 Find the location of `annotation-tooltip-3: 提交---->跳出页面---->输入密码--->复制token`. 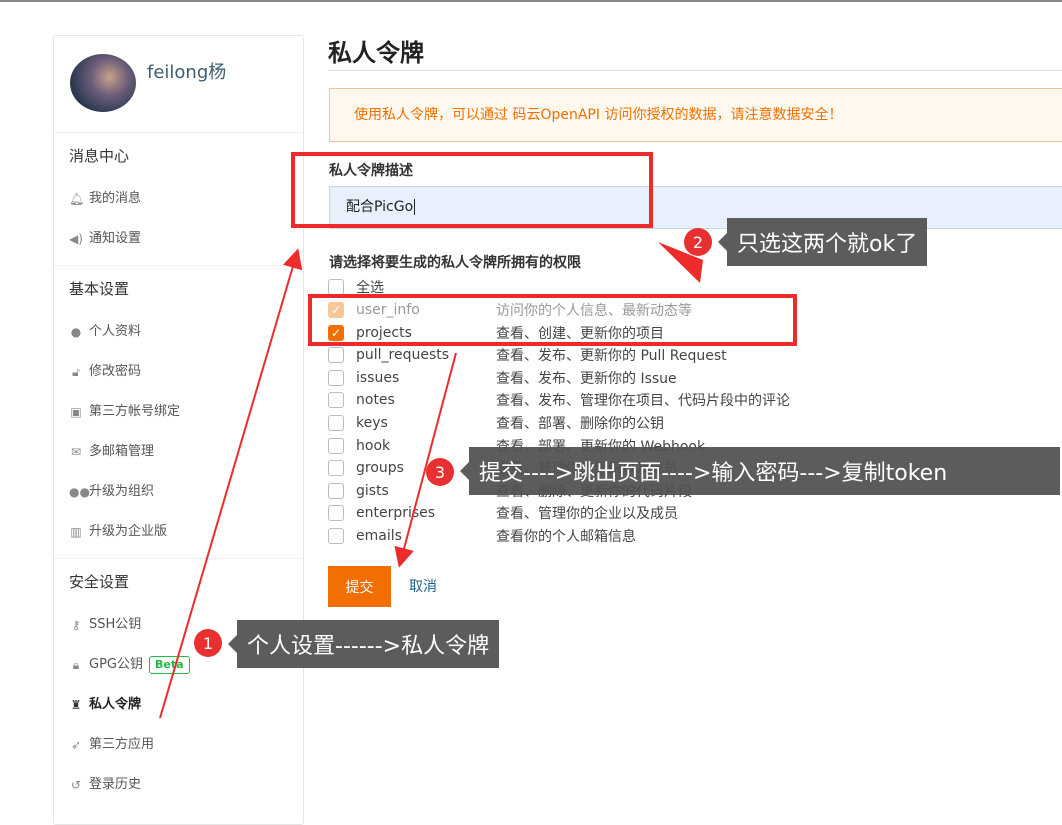

annotation-tooltip-3: 提交---->跳出页面---->输入密码--->复制token is located at coordinates (760, 471).